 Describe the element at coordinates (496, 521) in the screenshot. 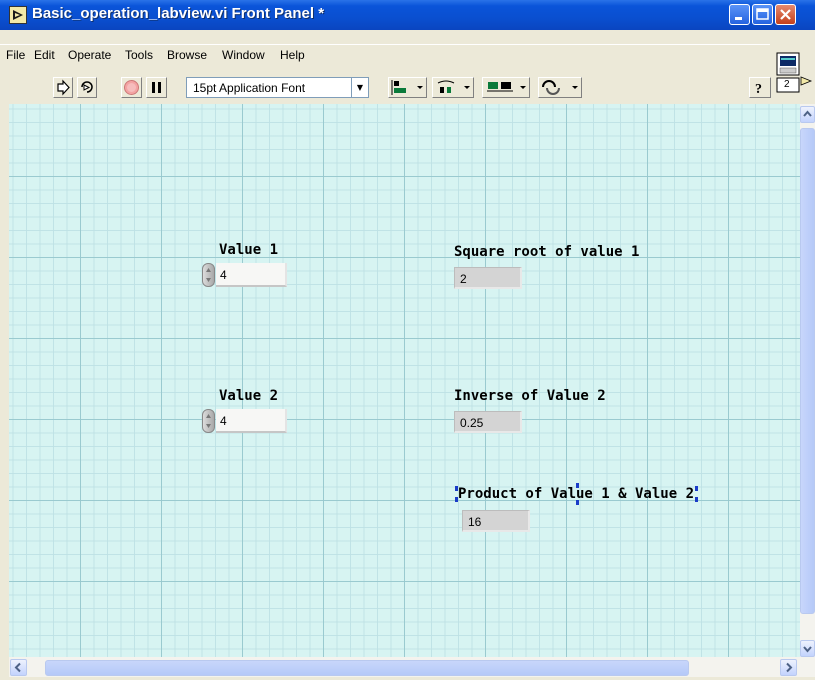

I see `product-numeric-indicator: 16` at that location.